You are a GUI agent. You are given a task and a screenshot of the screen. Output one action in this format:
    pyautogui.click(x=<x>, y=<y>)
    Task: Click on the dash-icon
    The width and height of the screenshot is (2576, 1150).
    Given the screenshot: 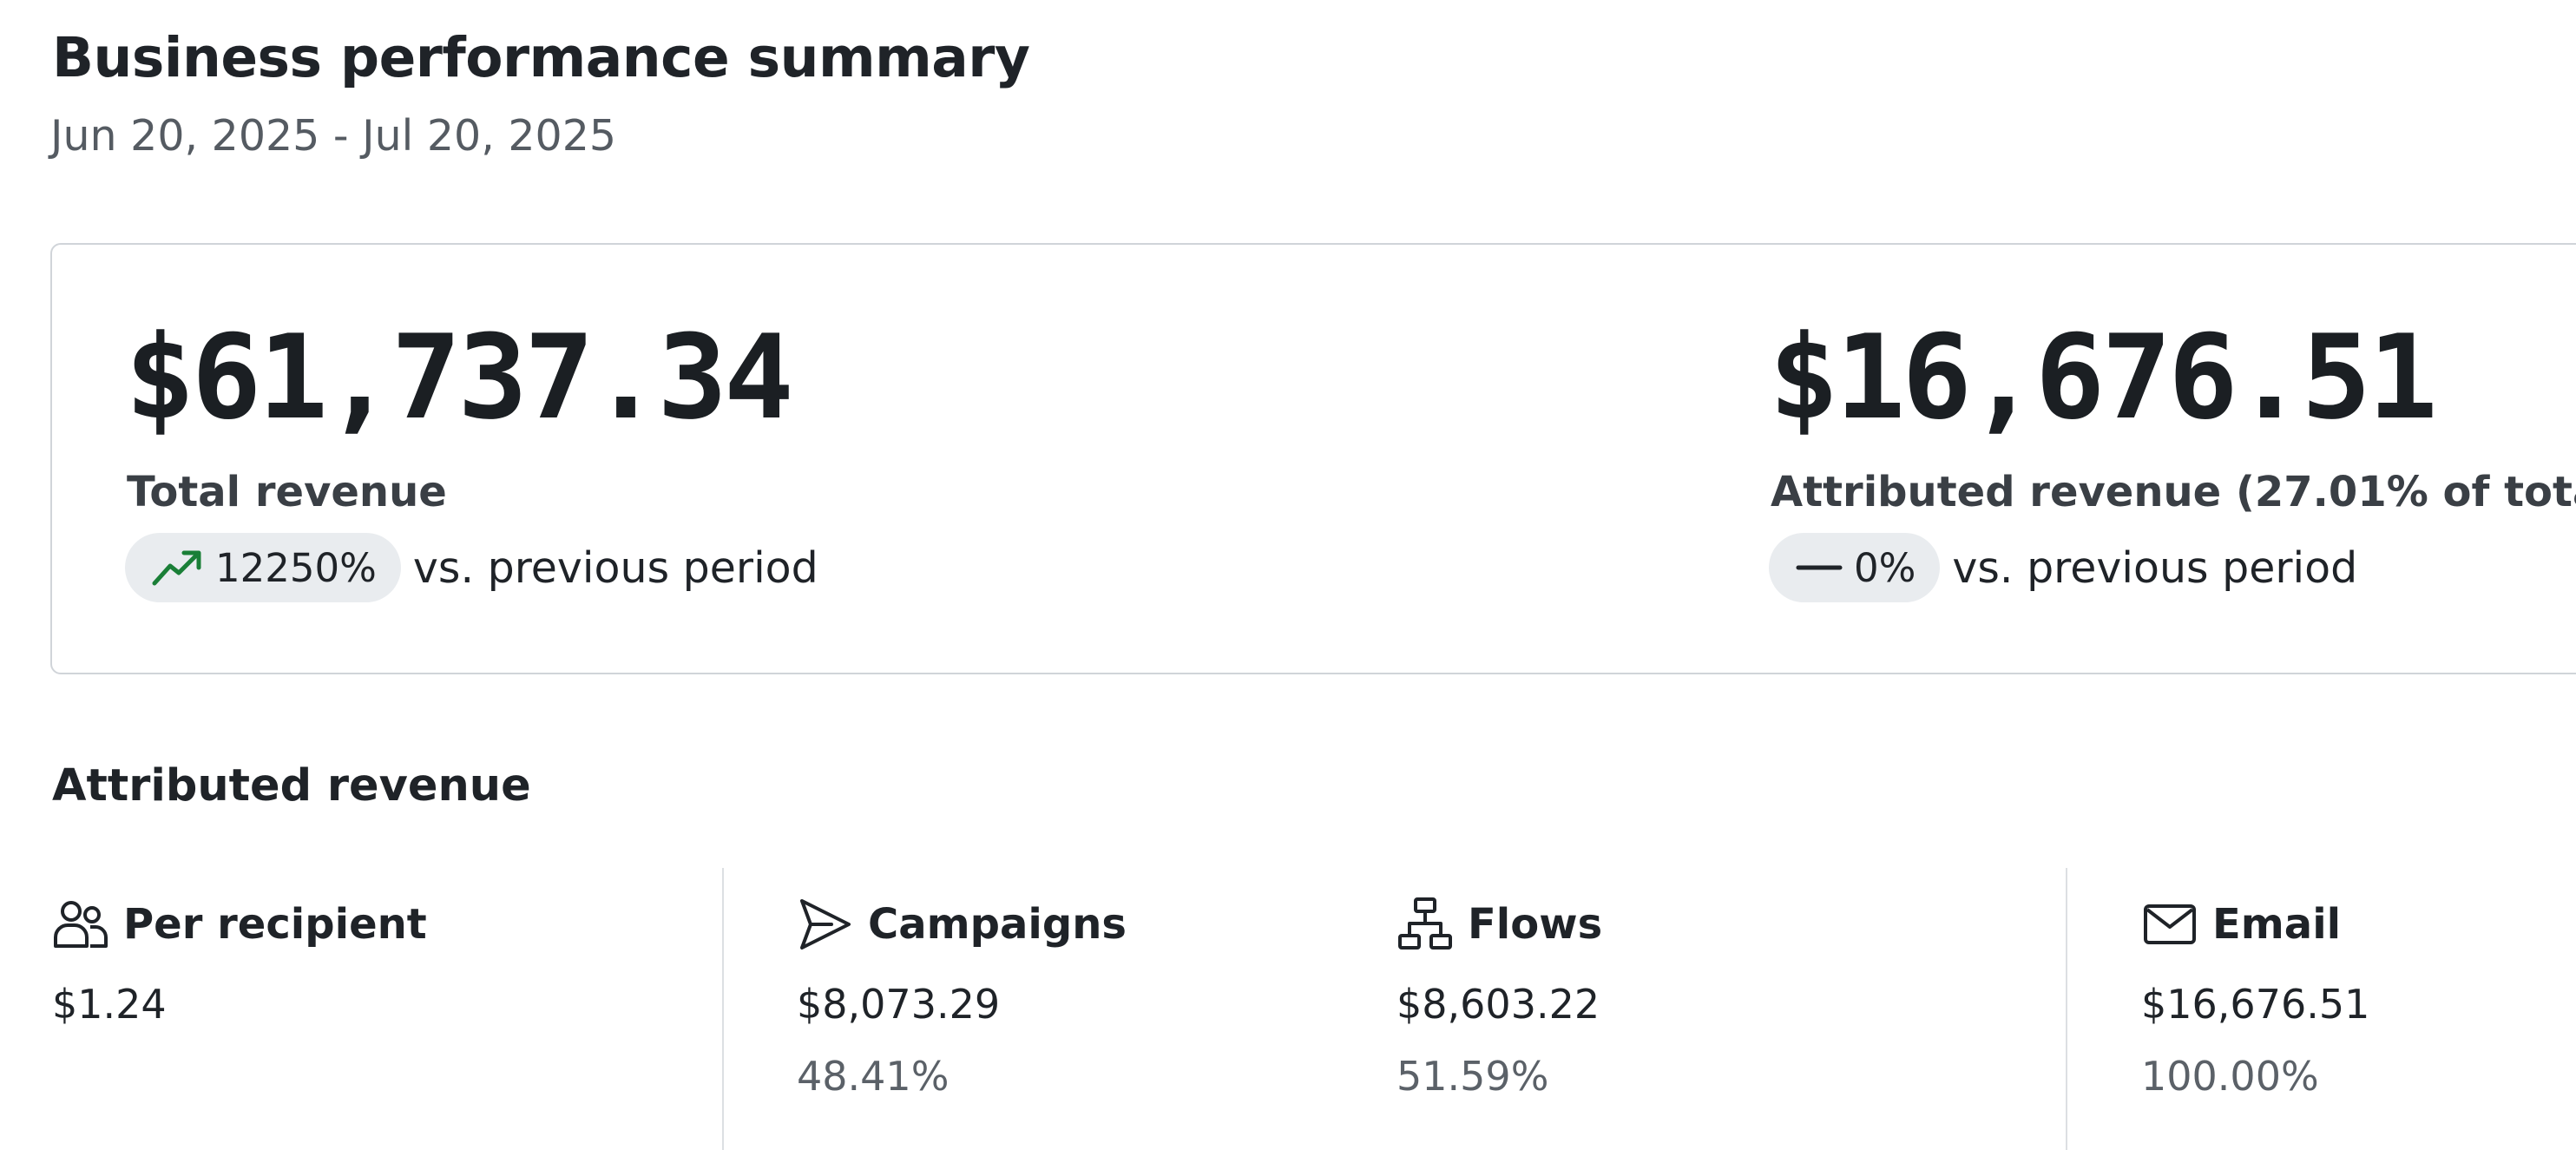 What is the action you would take?
    pyautogui.click(x=1819, y=567)
    